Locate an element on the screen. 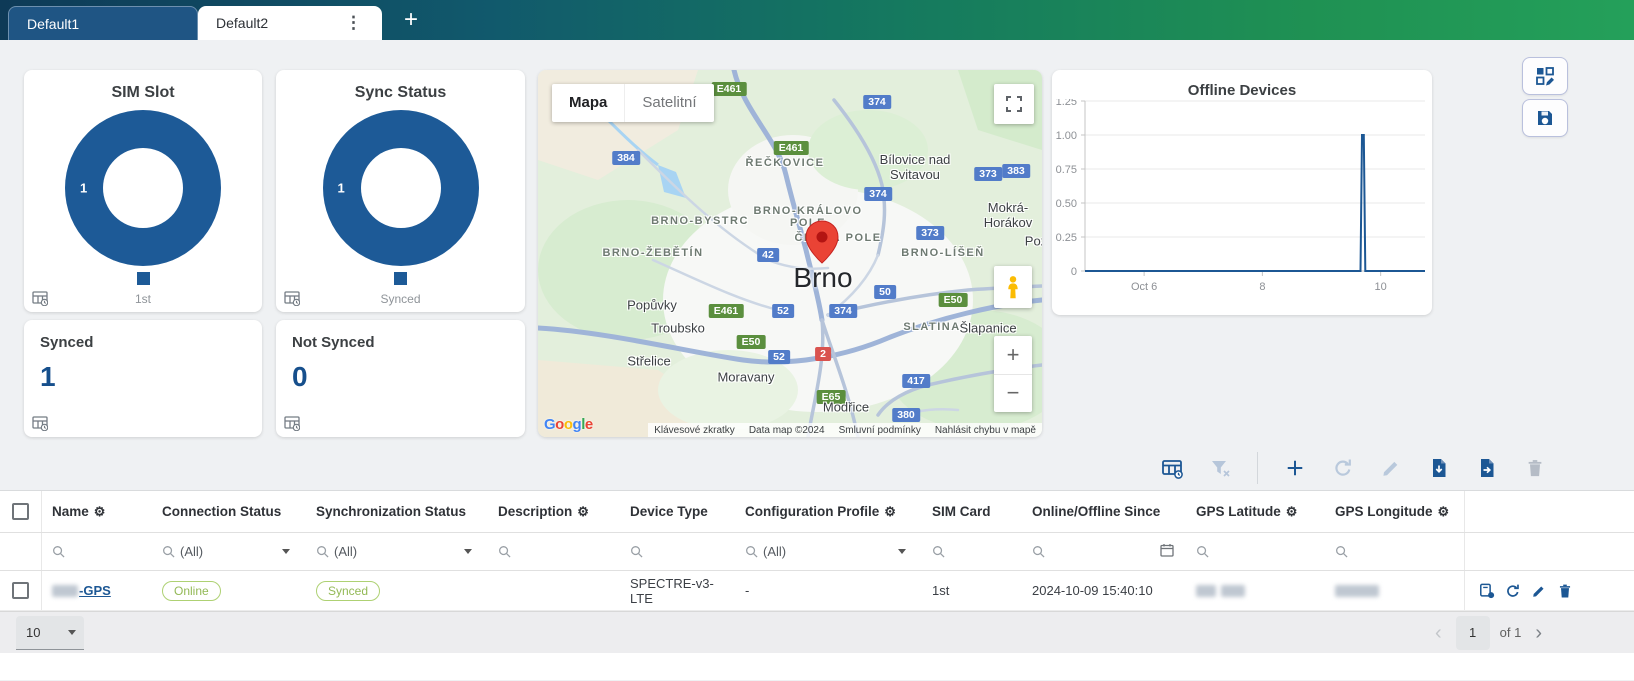  column-header: Description ⚙ is located at coordinates (554, 511).